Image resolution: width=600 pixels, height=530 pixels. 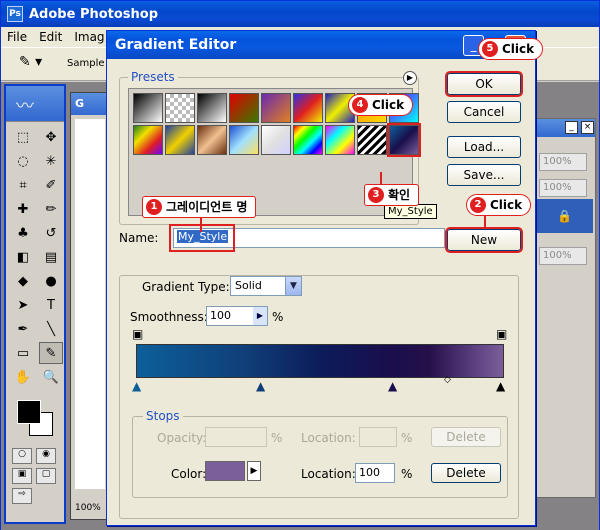 I want to click on smoothness-field: 100 ▶, so click(x=237, y=316).